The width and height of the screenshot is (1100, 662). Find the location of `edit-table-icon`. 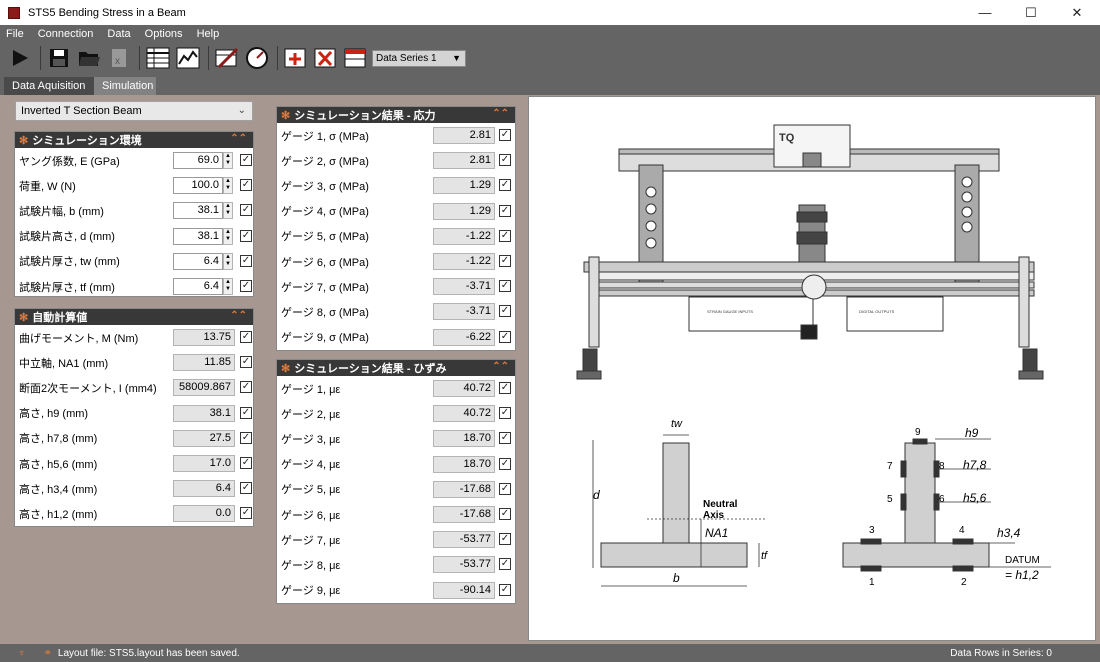

edit-table-icon is located at coordinates (227, 58).